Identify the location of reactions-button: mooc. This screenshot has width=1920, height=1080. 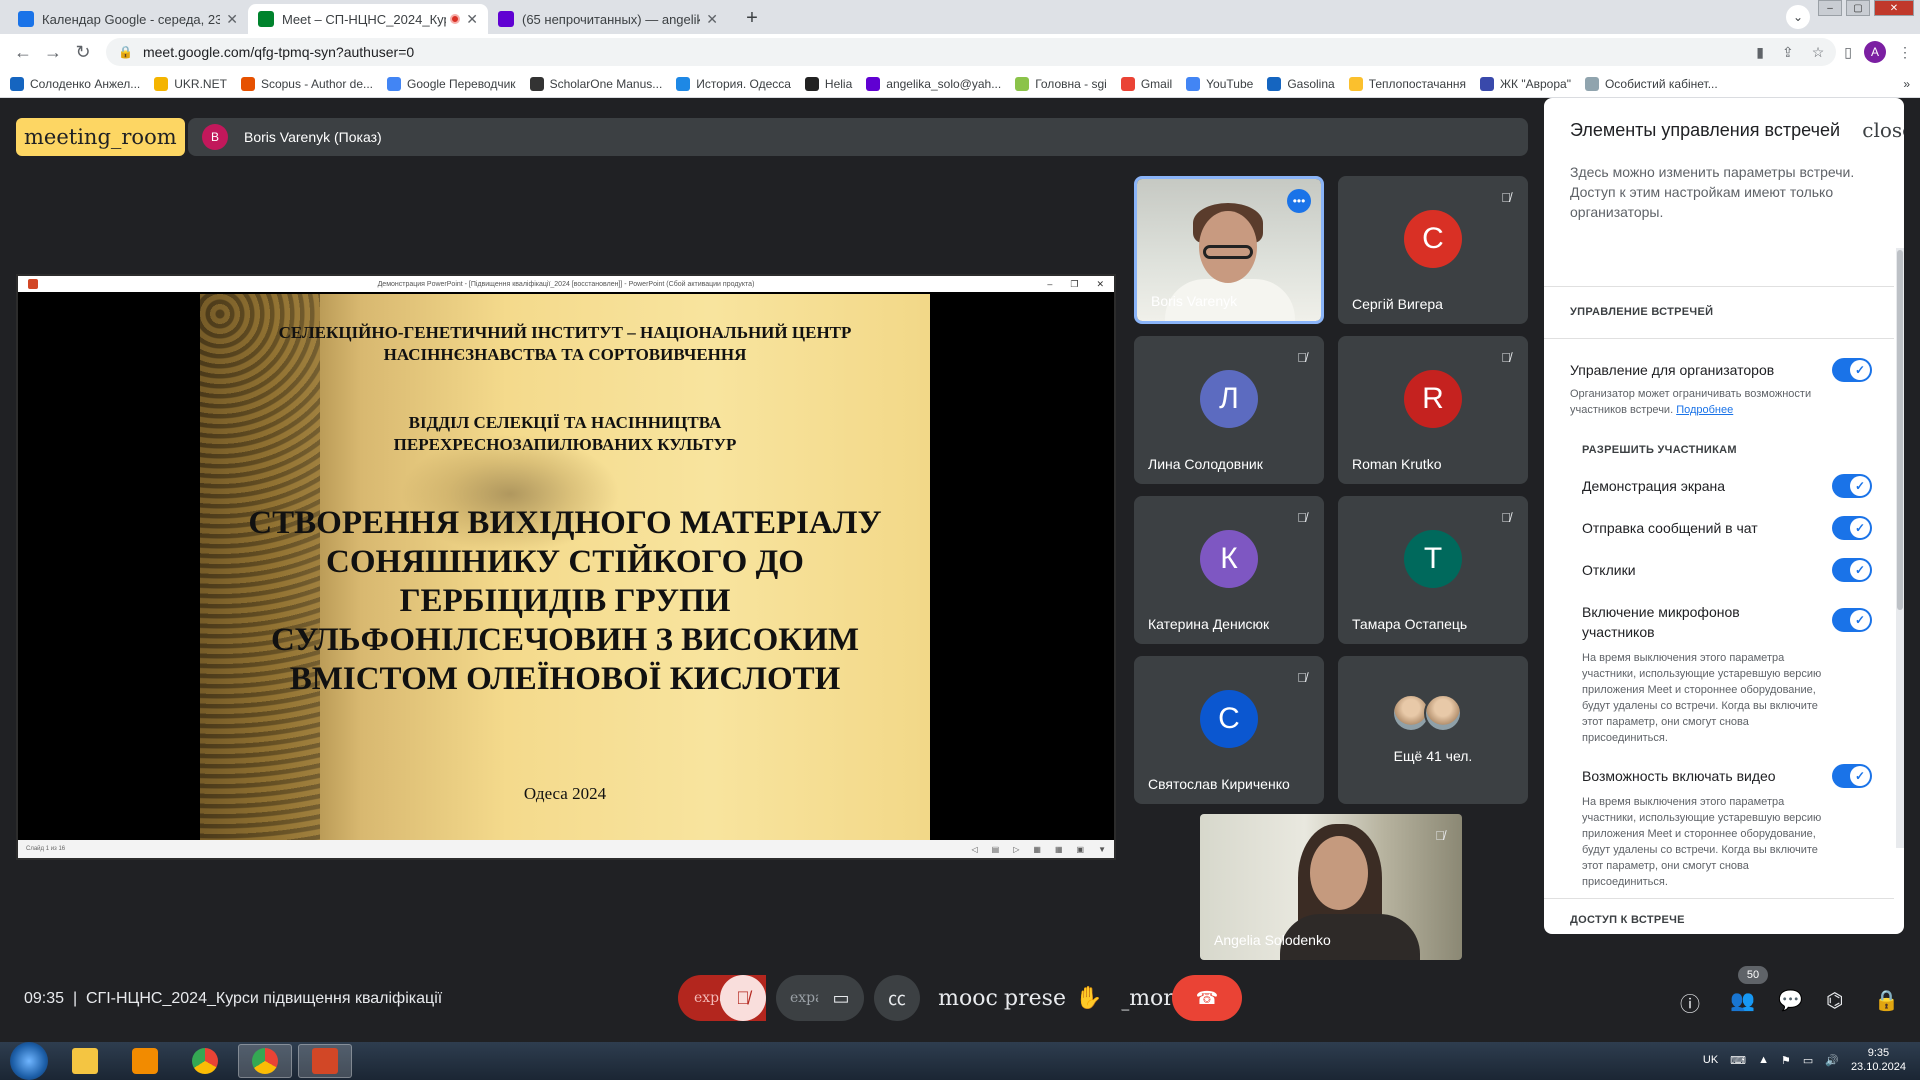
(968, 998).